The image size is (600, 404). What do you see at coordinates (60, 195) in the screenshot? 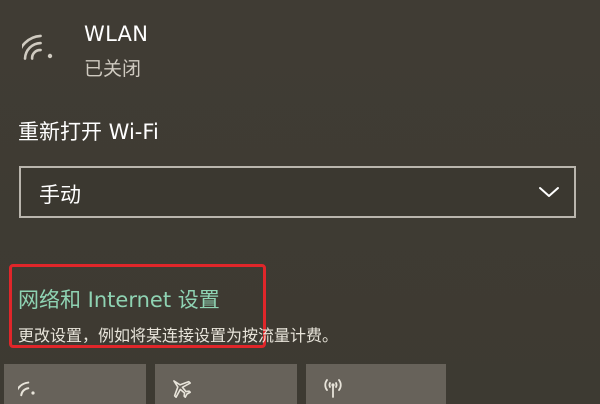
I see `dropdown-selected-value: 手动` at bounding box center [60, 195].